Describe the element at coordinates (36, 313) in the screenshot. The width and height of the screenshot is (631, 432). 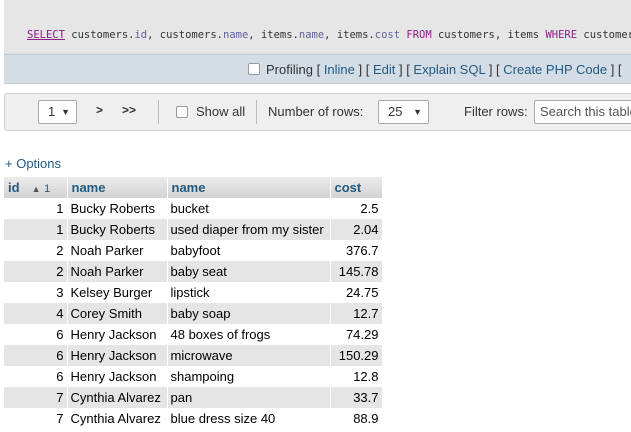
I see `cell-id: 4` at that location.